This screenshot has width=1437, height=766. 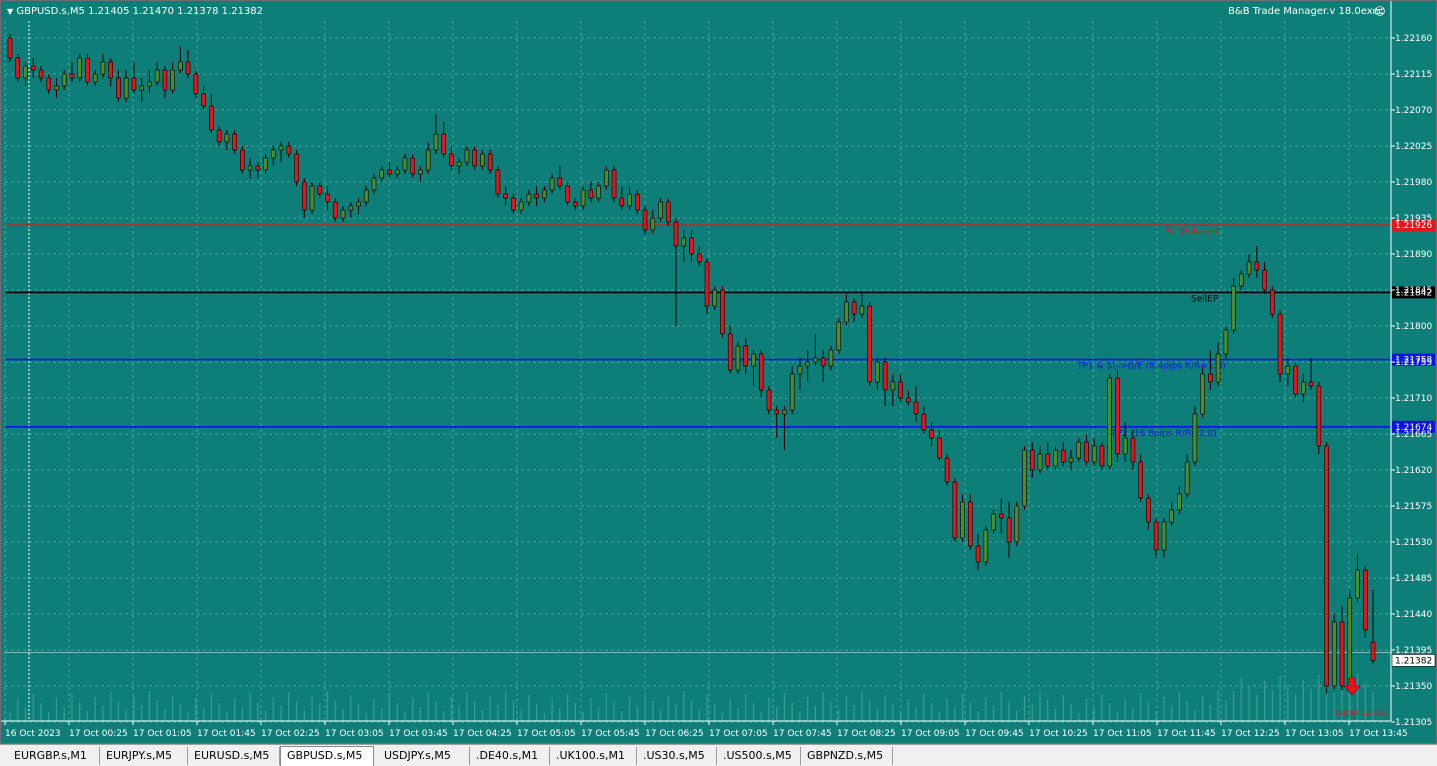 What do you see at coordinates (327, 756) in the screenshot?
I see `chart-tab: GBPUSD.s,M5` at bounding box center [327, 756].